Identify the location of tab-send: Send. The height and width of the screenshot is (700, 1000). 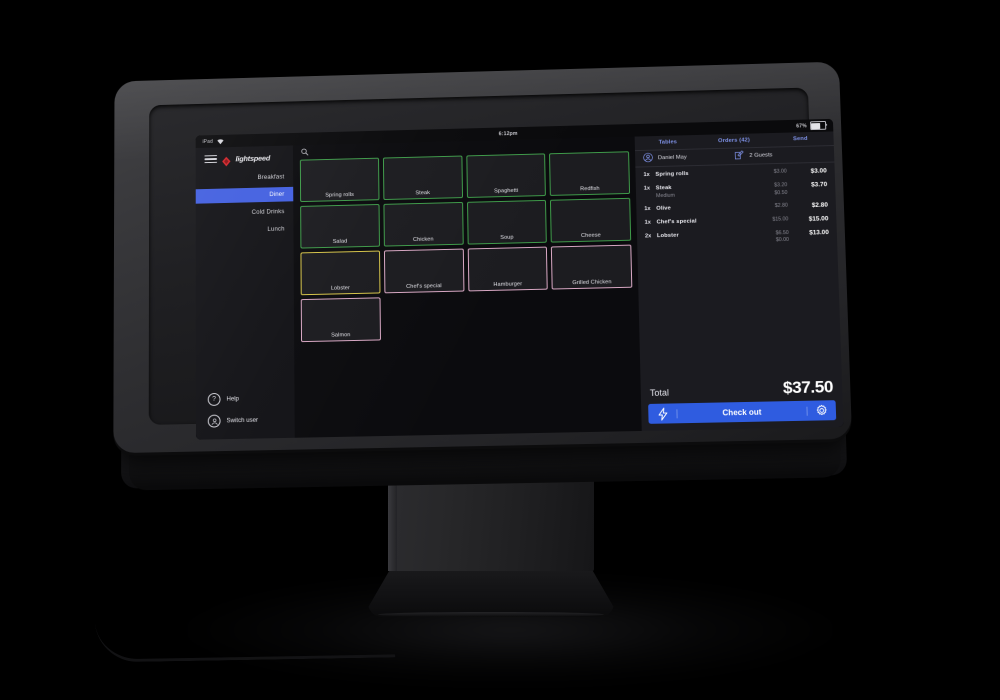
(800, 139).